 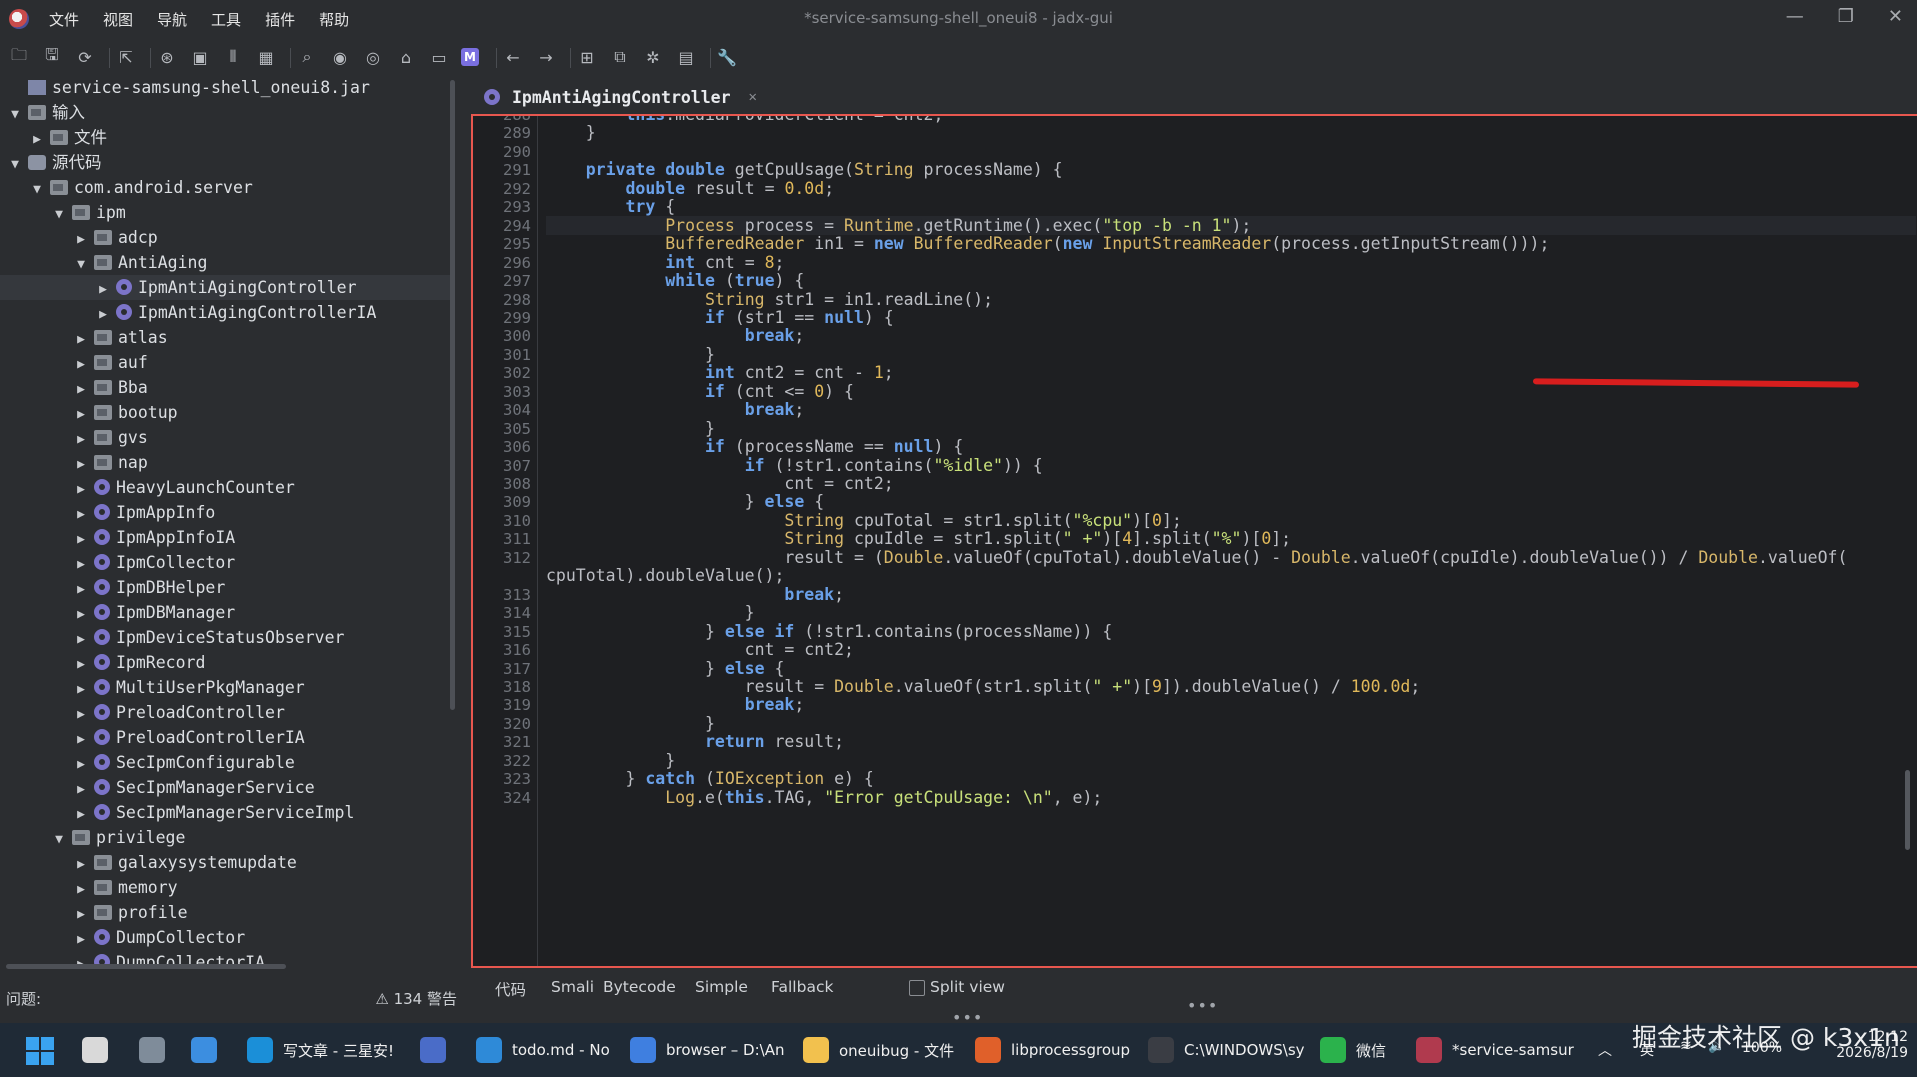 What do you see at coordinates (721, 987) in the screenshot?
I see `tab-simple: Simple` at bounding box center [721, 987].